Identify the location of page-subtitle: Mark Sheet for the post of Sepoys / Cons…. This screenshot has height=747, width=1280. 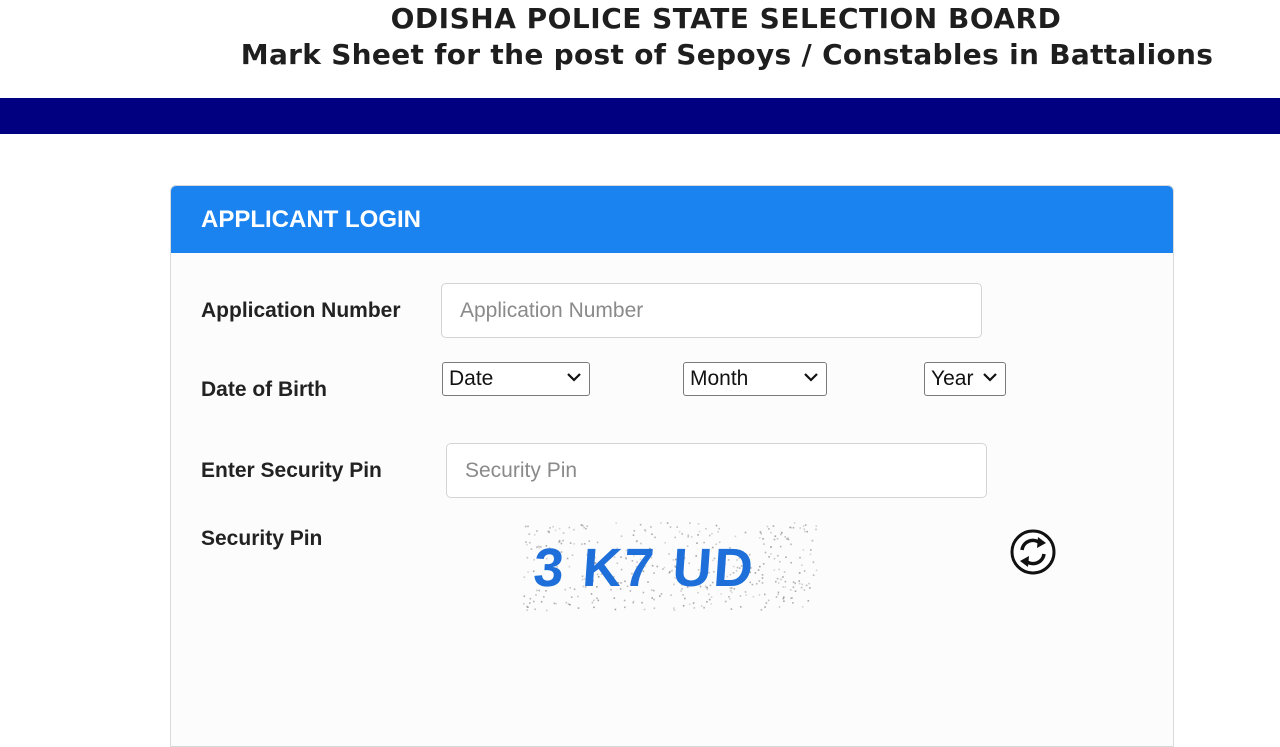
(727, 54).